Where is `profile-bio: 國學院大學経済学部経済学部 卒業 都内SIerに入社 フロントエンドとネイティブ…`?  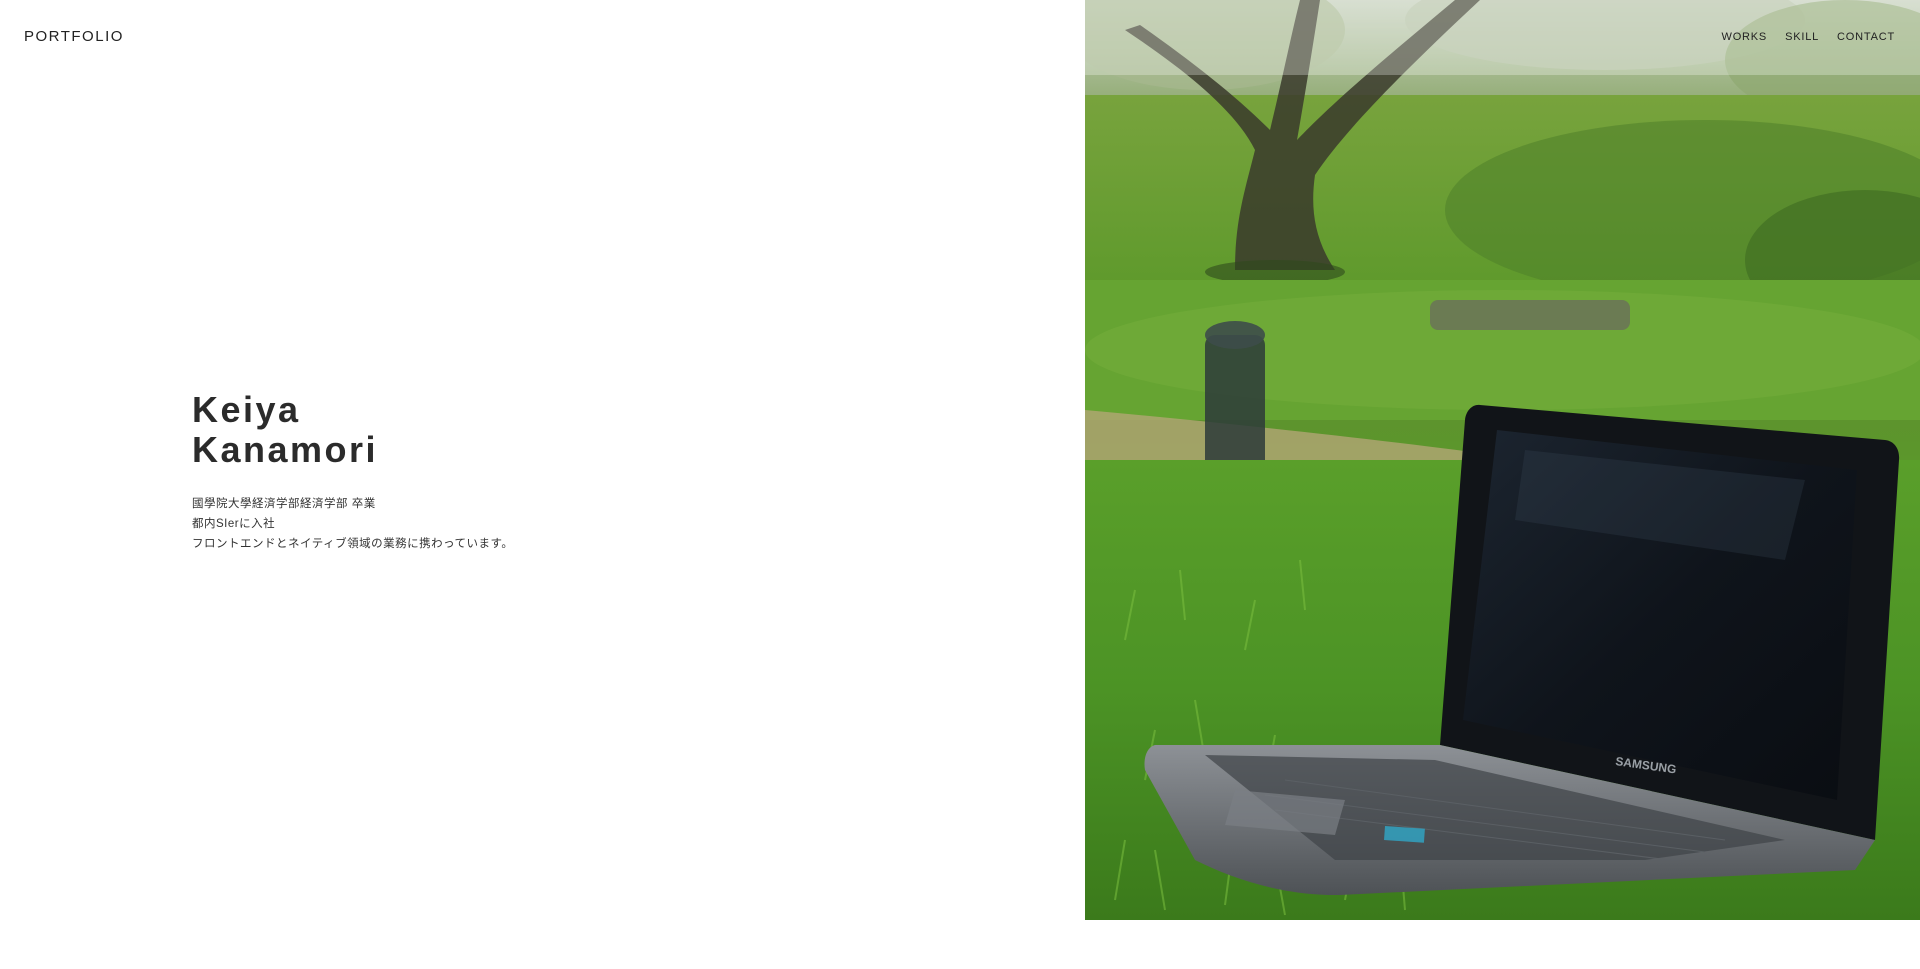 profile-bio: 國學院大學経済学部経済学部 卒業 都内SIerに入社 フロントエンドとネイティブ… is located at coordinates (492, 524).